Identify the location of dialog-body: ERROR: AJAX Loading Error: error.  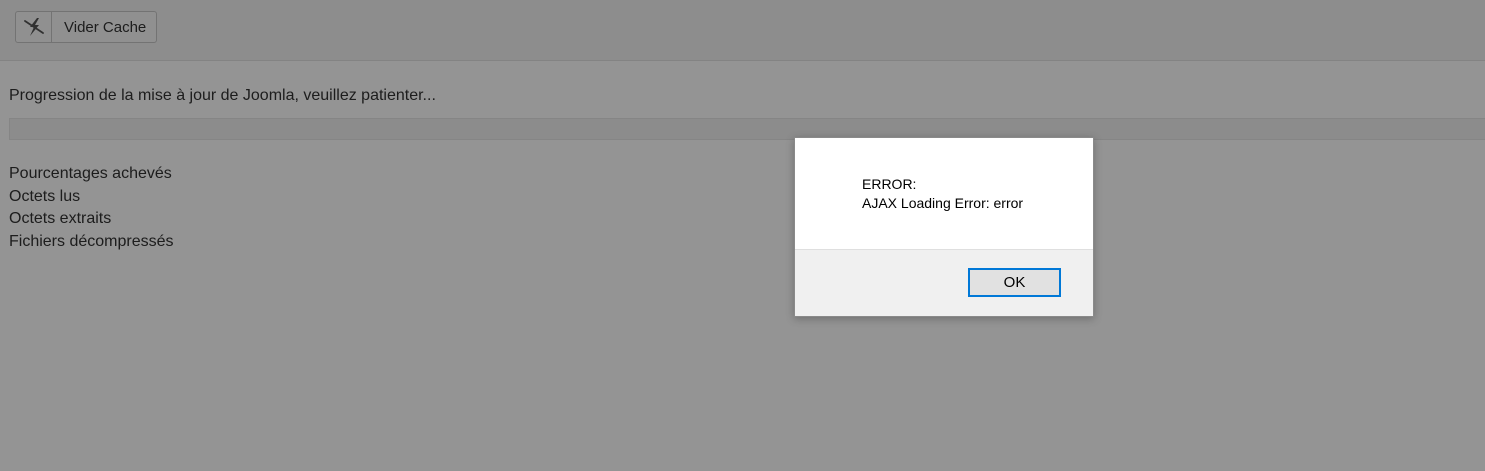
(944, 193).